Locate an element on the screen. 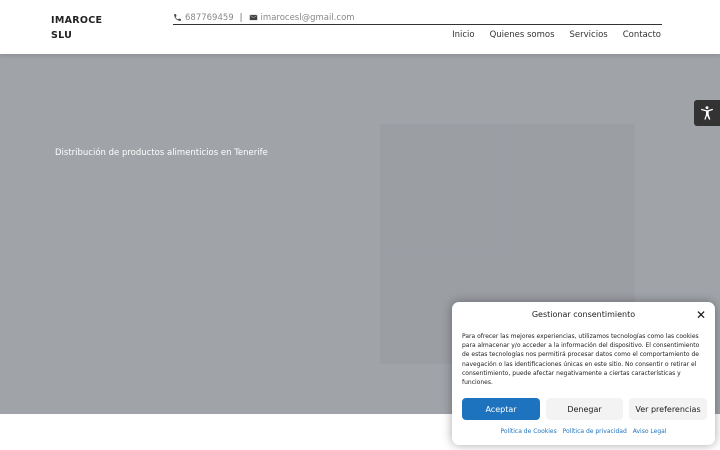  consent-title: Gestionar consentimiento is located at coordinates (583, 314).